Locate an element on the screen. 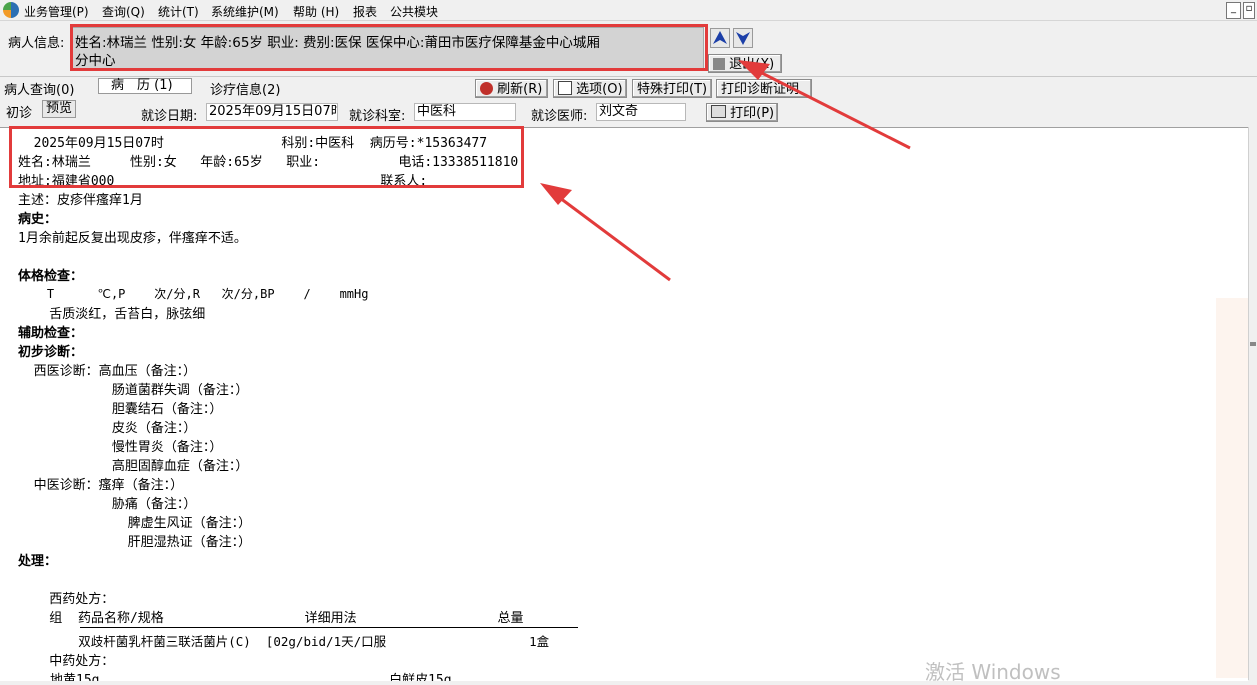  arrow-line-record is located at coordinates (613, 237).